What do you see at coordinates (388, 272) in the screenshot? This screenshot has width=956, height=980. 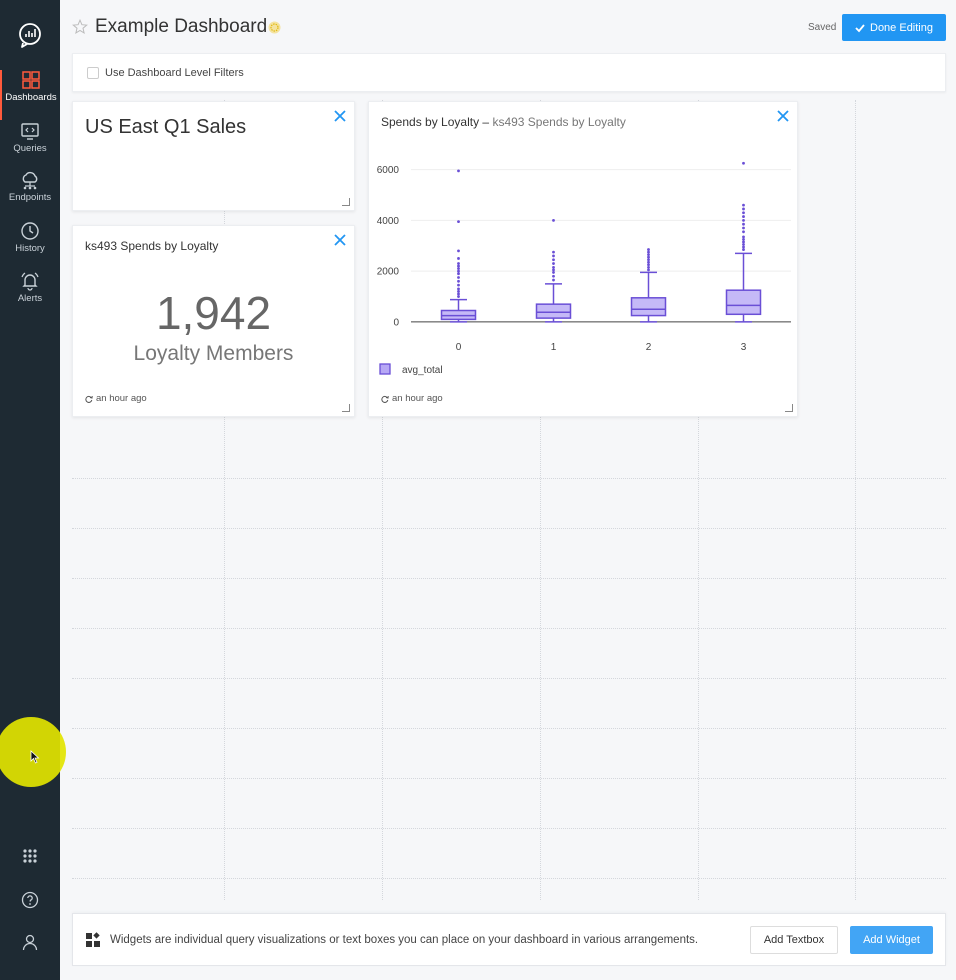 I see `y-tick-label: 2000` at bounding box center [388, 272].